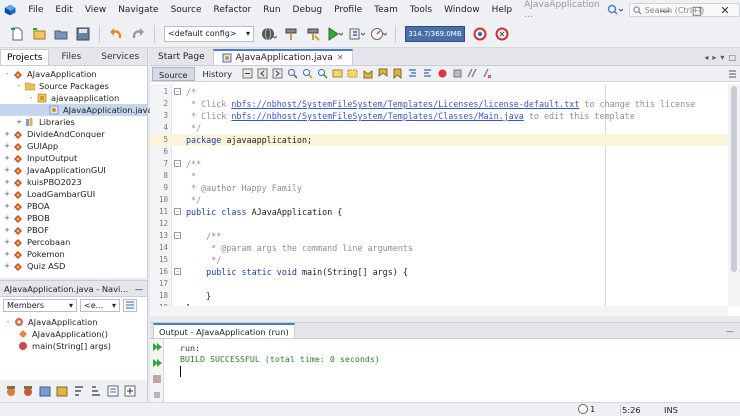 This screenshot has width=740, height=416. Describe the element at coordinates (73, 254) in the screenshot. I see `tree-node: + Pokemon` at that location.